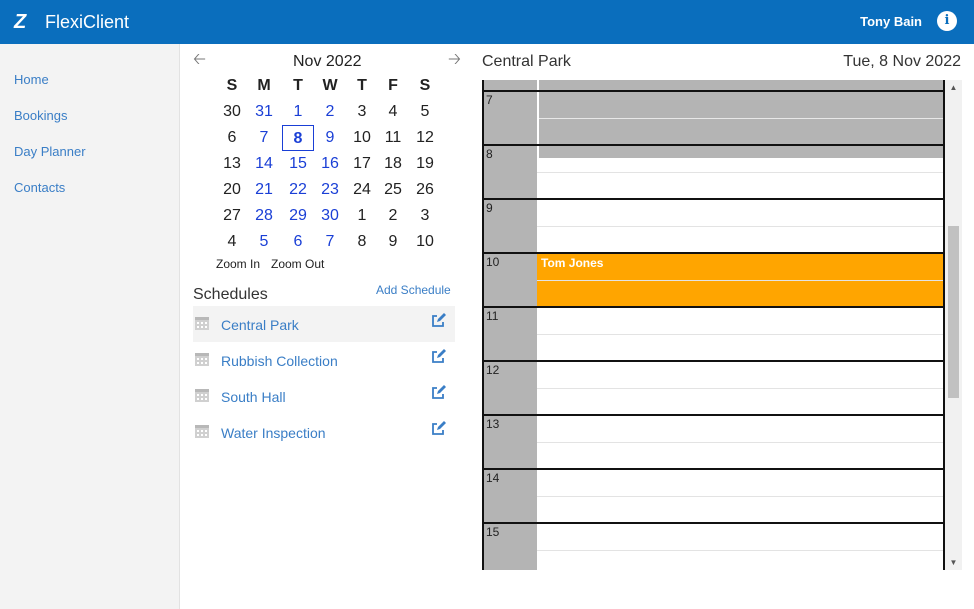 Image resolution: width=974 pixels, height=609 pixels. I want to click on calendar-day: 25, so click(393, 190).